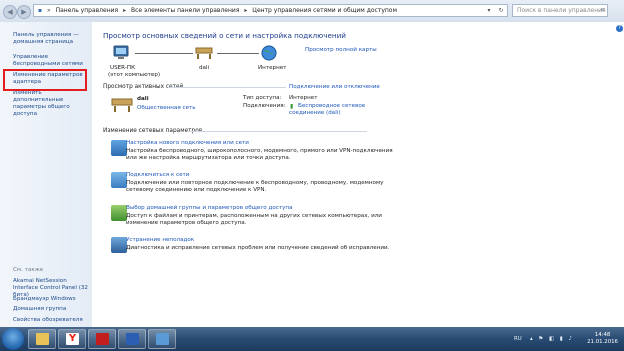 The image size is (624, 351). What do you see at coordinates (619, 28) in the screenshot?
I see `help-icon: ?` at bounding box center [619, 28].